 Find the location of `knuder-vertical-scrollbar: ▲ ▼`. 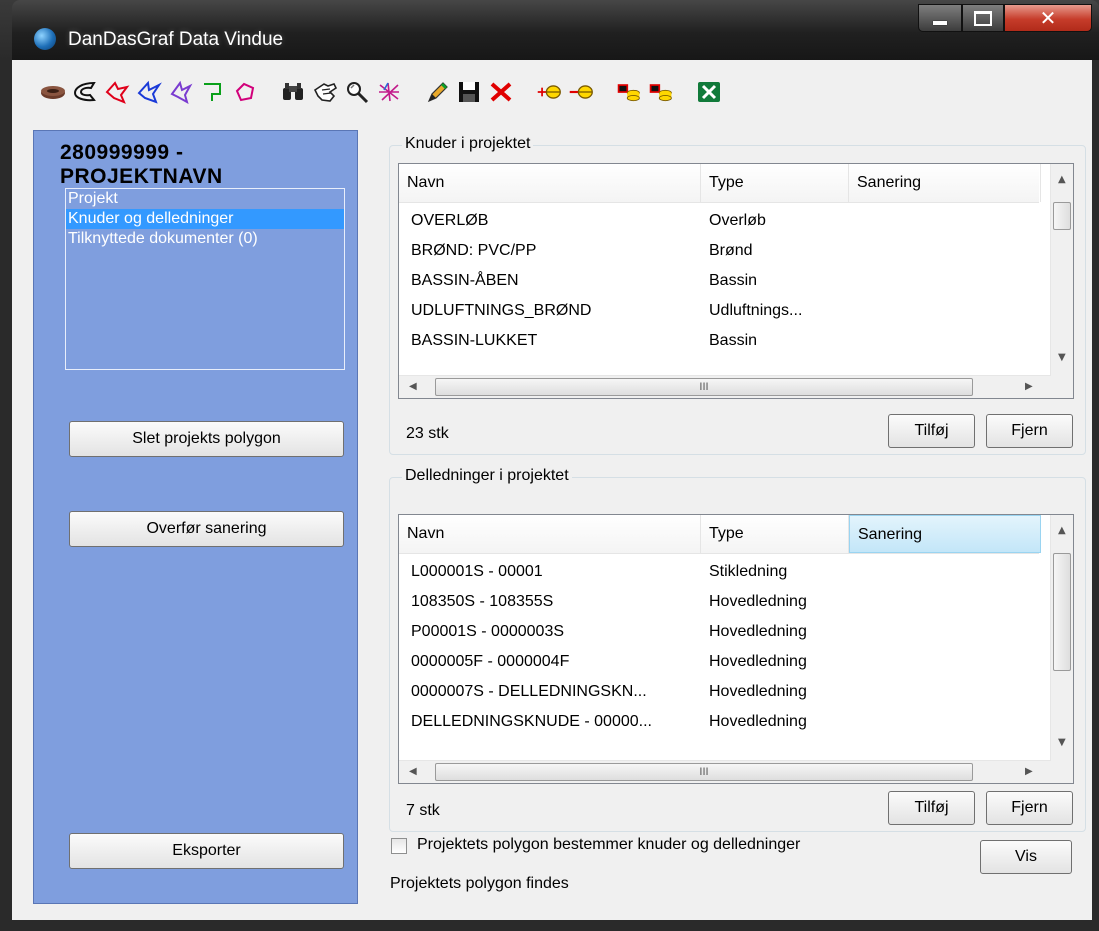

knuder-vertical-scrollbar: ▲ ▼ is located at coordinates (1061, 270).